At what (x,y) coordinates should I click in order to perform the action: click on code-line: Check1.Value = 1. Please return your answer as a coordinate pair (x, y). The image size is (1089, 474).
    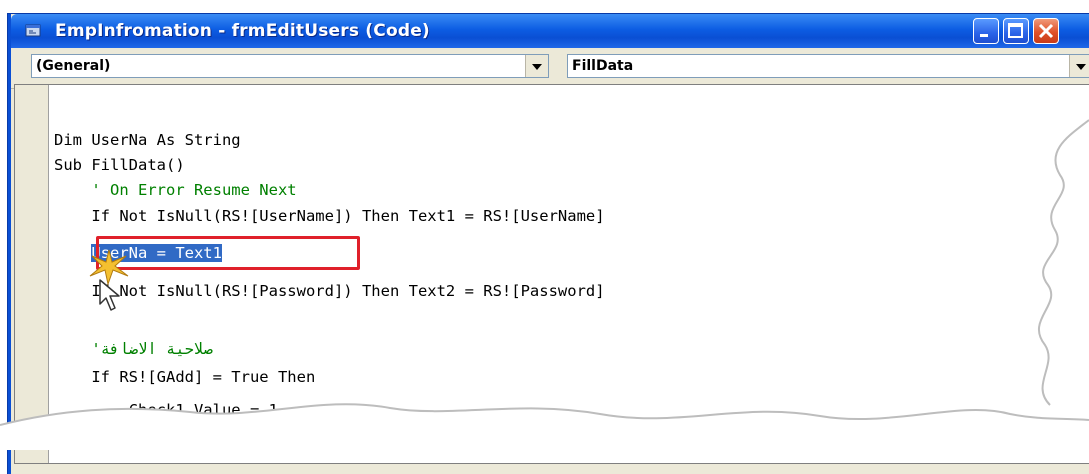
    Looking at the image, I should click on (166, 410).